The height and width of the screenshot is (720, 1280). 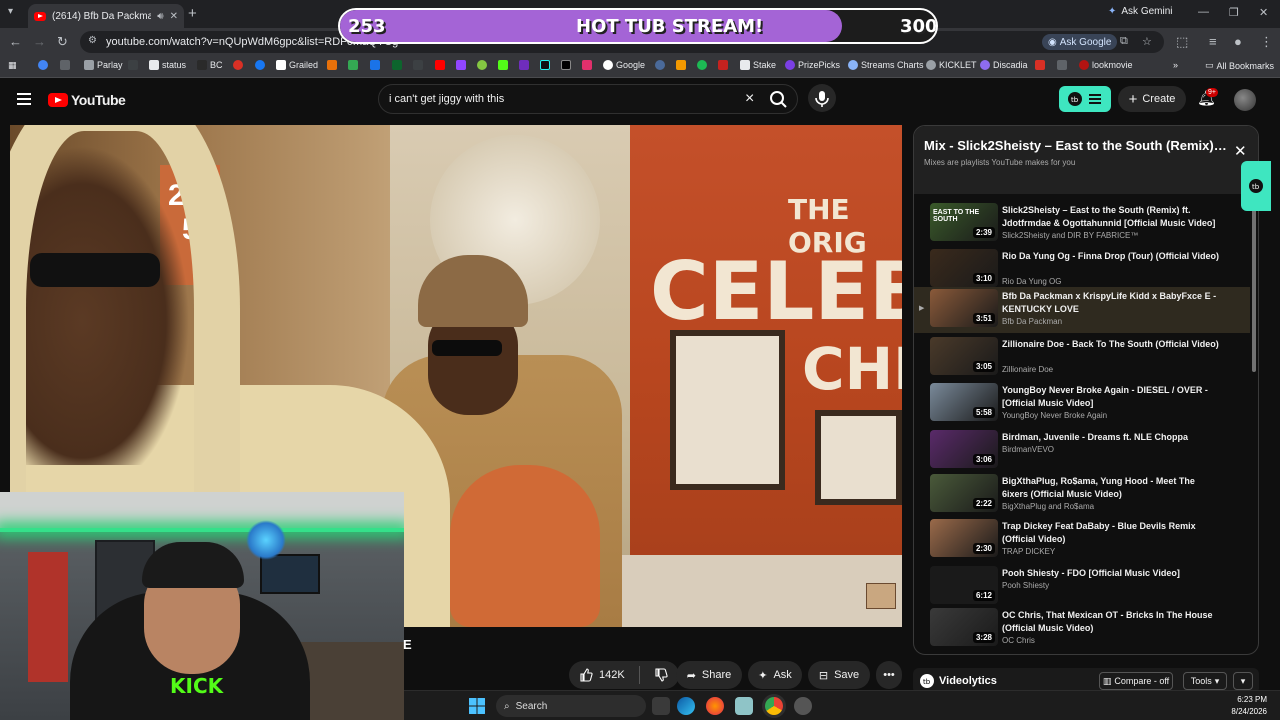 I want to click on bookmark-x-icon, so click(x=133, y=65).